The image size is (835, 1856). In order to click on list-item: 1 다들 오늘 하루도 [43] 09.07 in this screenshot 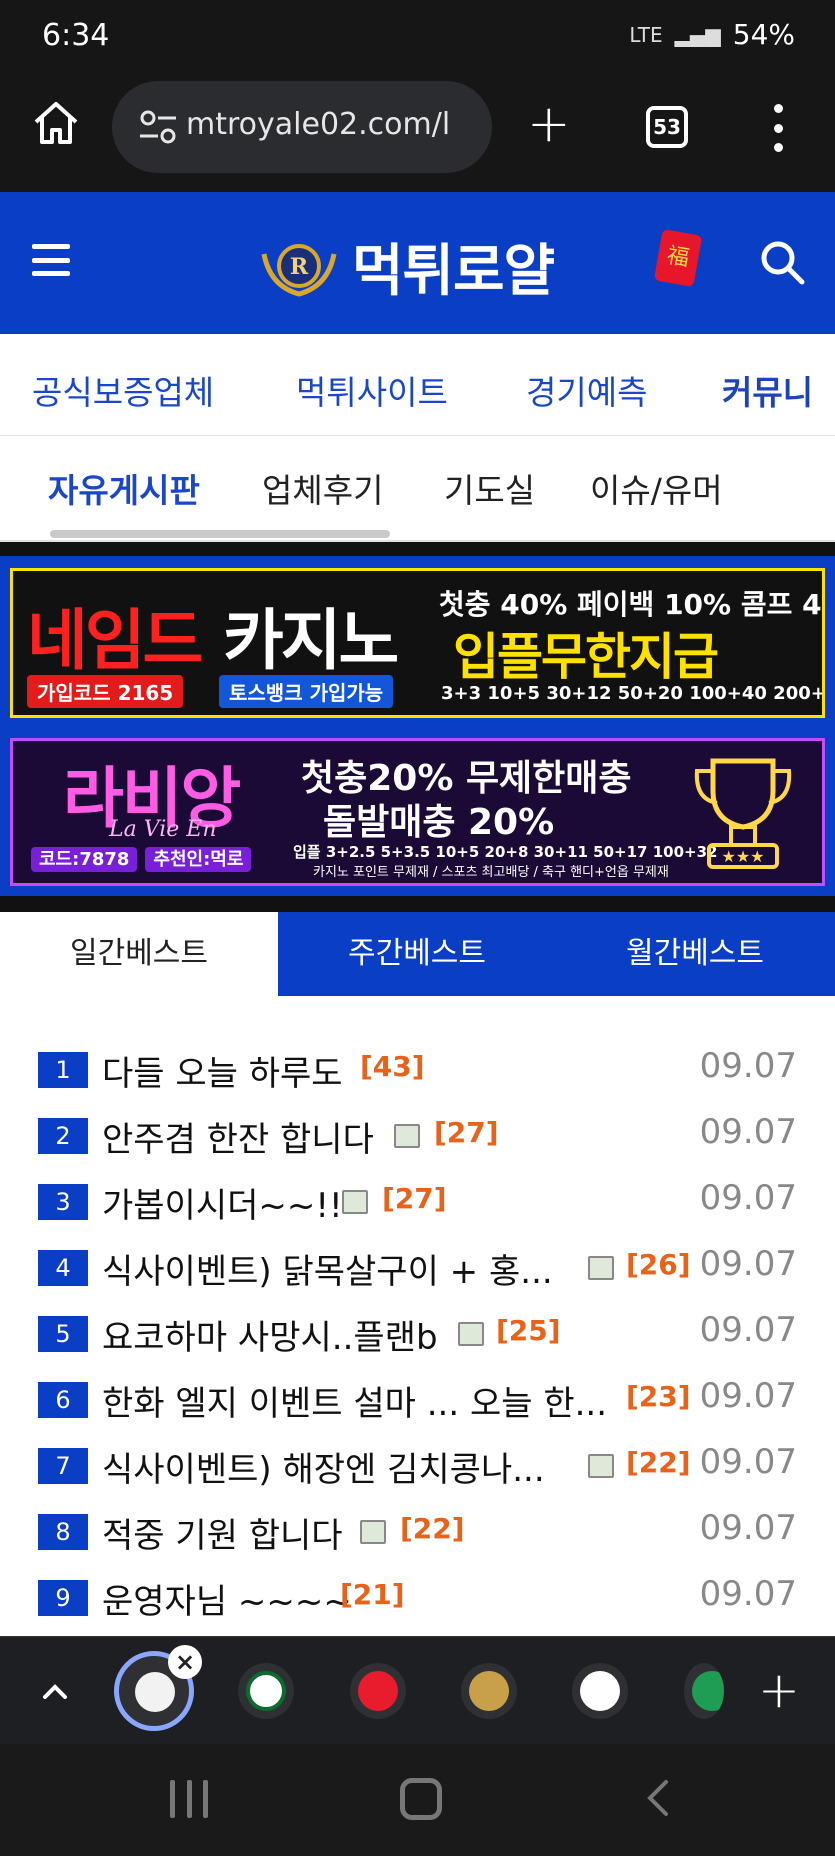, I will do `click(417, 1071)`.